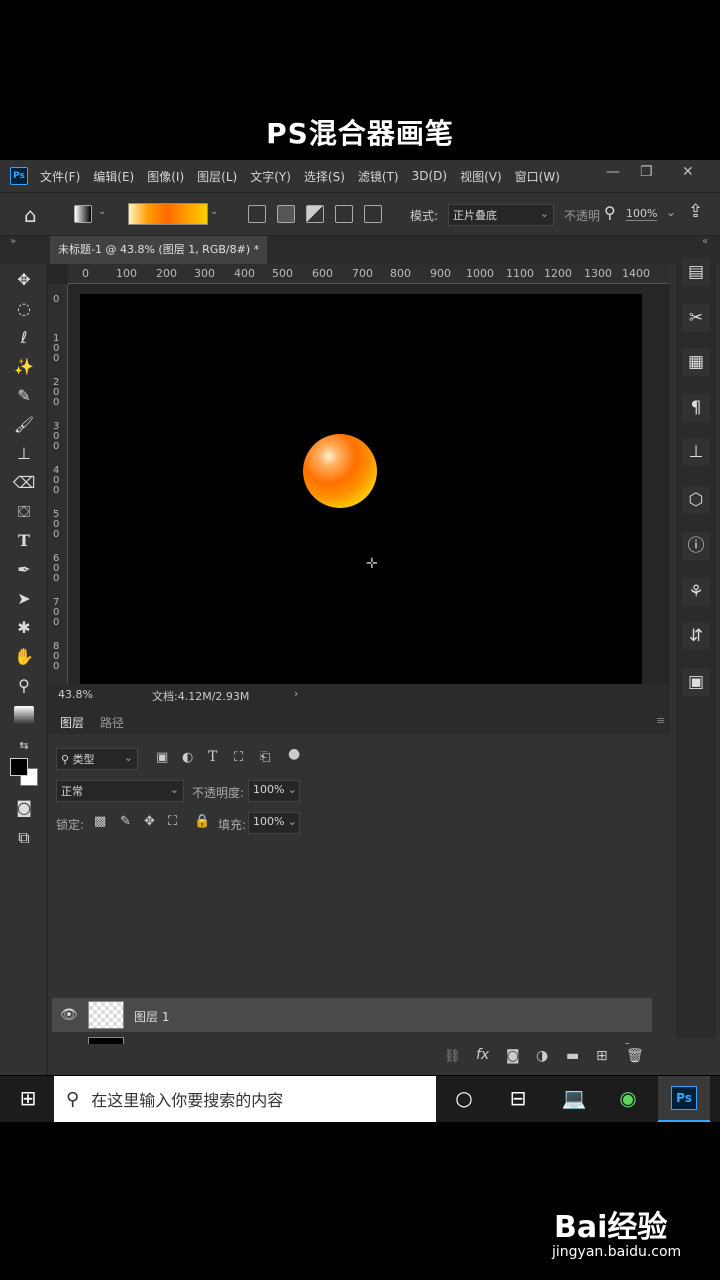  I want to click on chevron-right-icon: ›, so click(296, 693).